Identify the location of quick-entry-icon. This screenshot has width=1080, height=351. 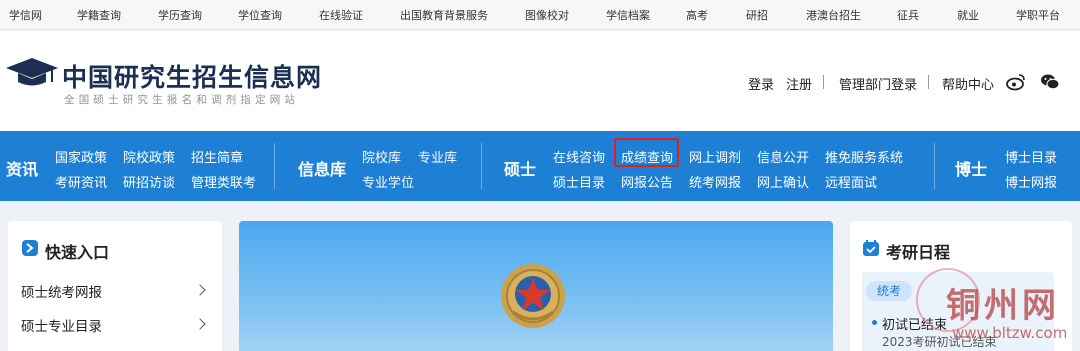
(30, 248).